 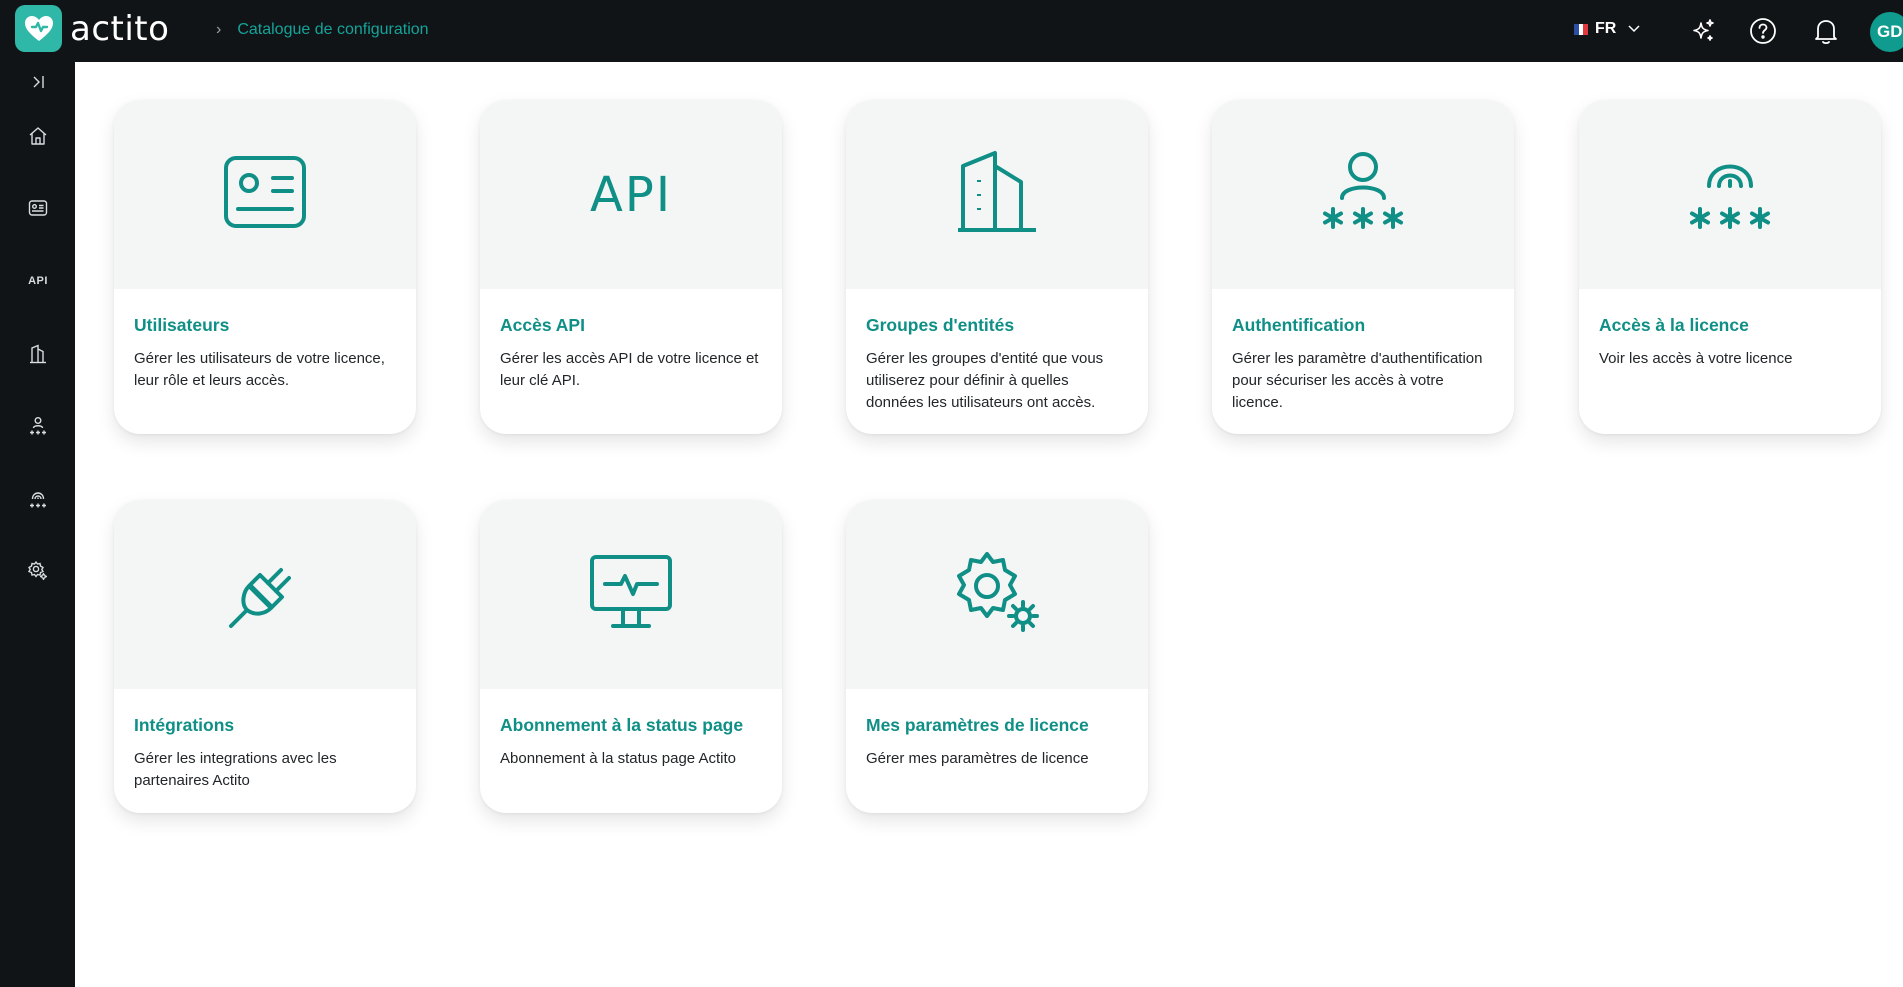 I want to click on card-title: Abonnement à la status page, so click(x=622, y=725).